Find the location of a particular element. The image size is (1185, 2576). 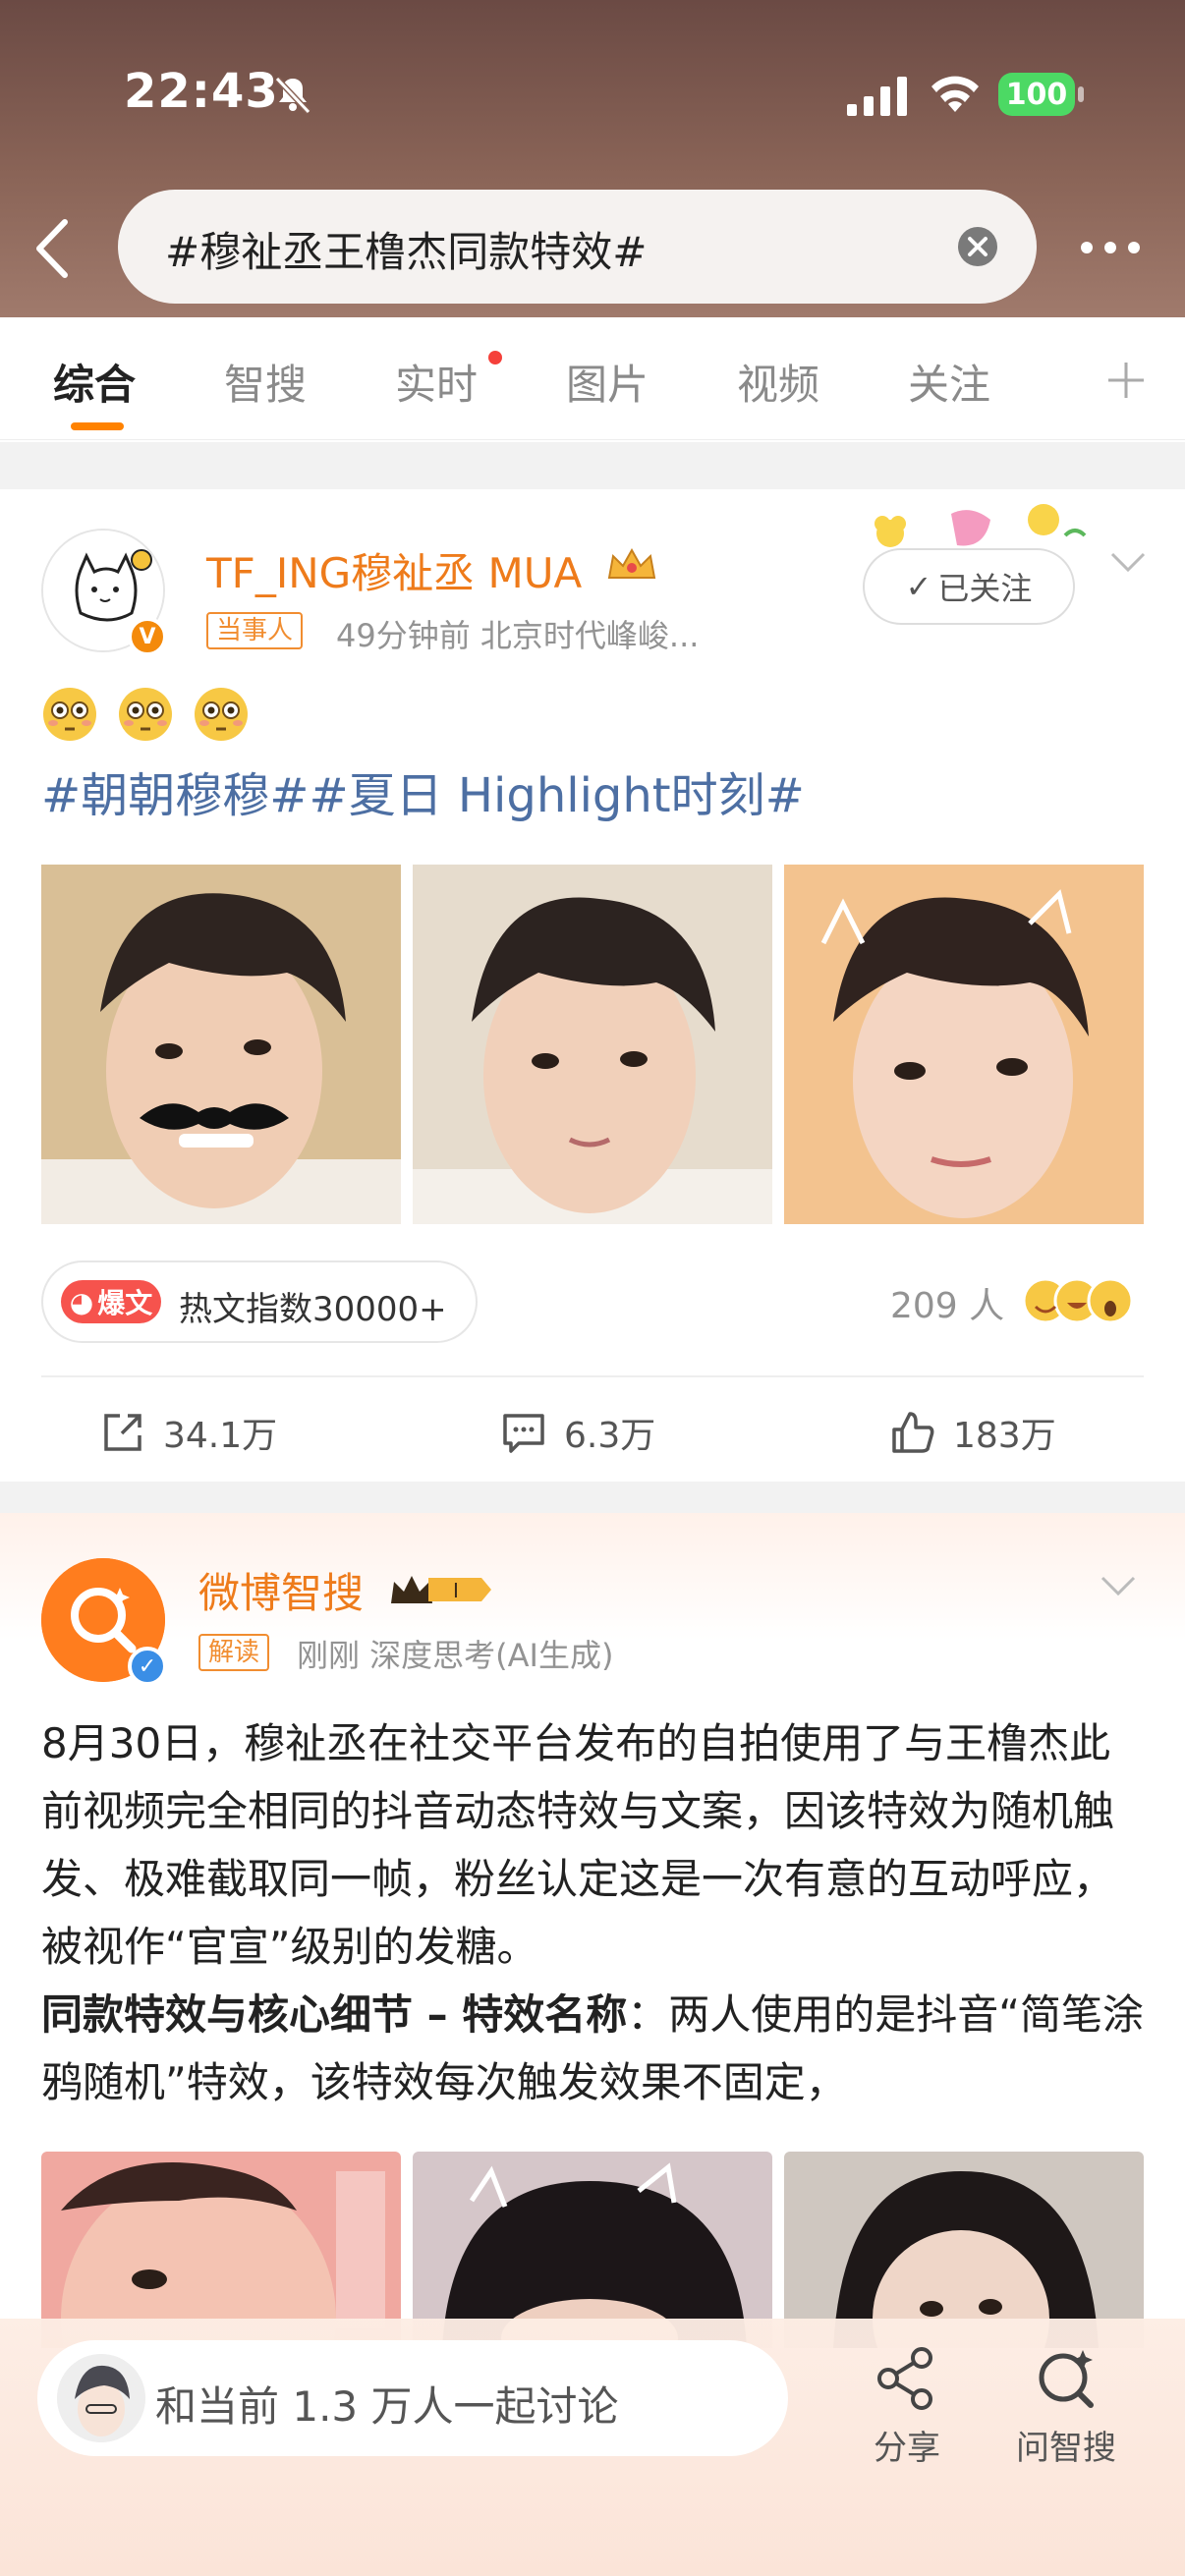

author-name: 微博智搜 is located at coordinates (281, 1590).